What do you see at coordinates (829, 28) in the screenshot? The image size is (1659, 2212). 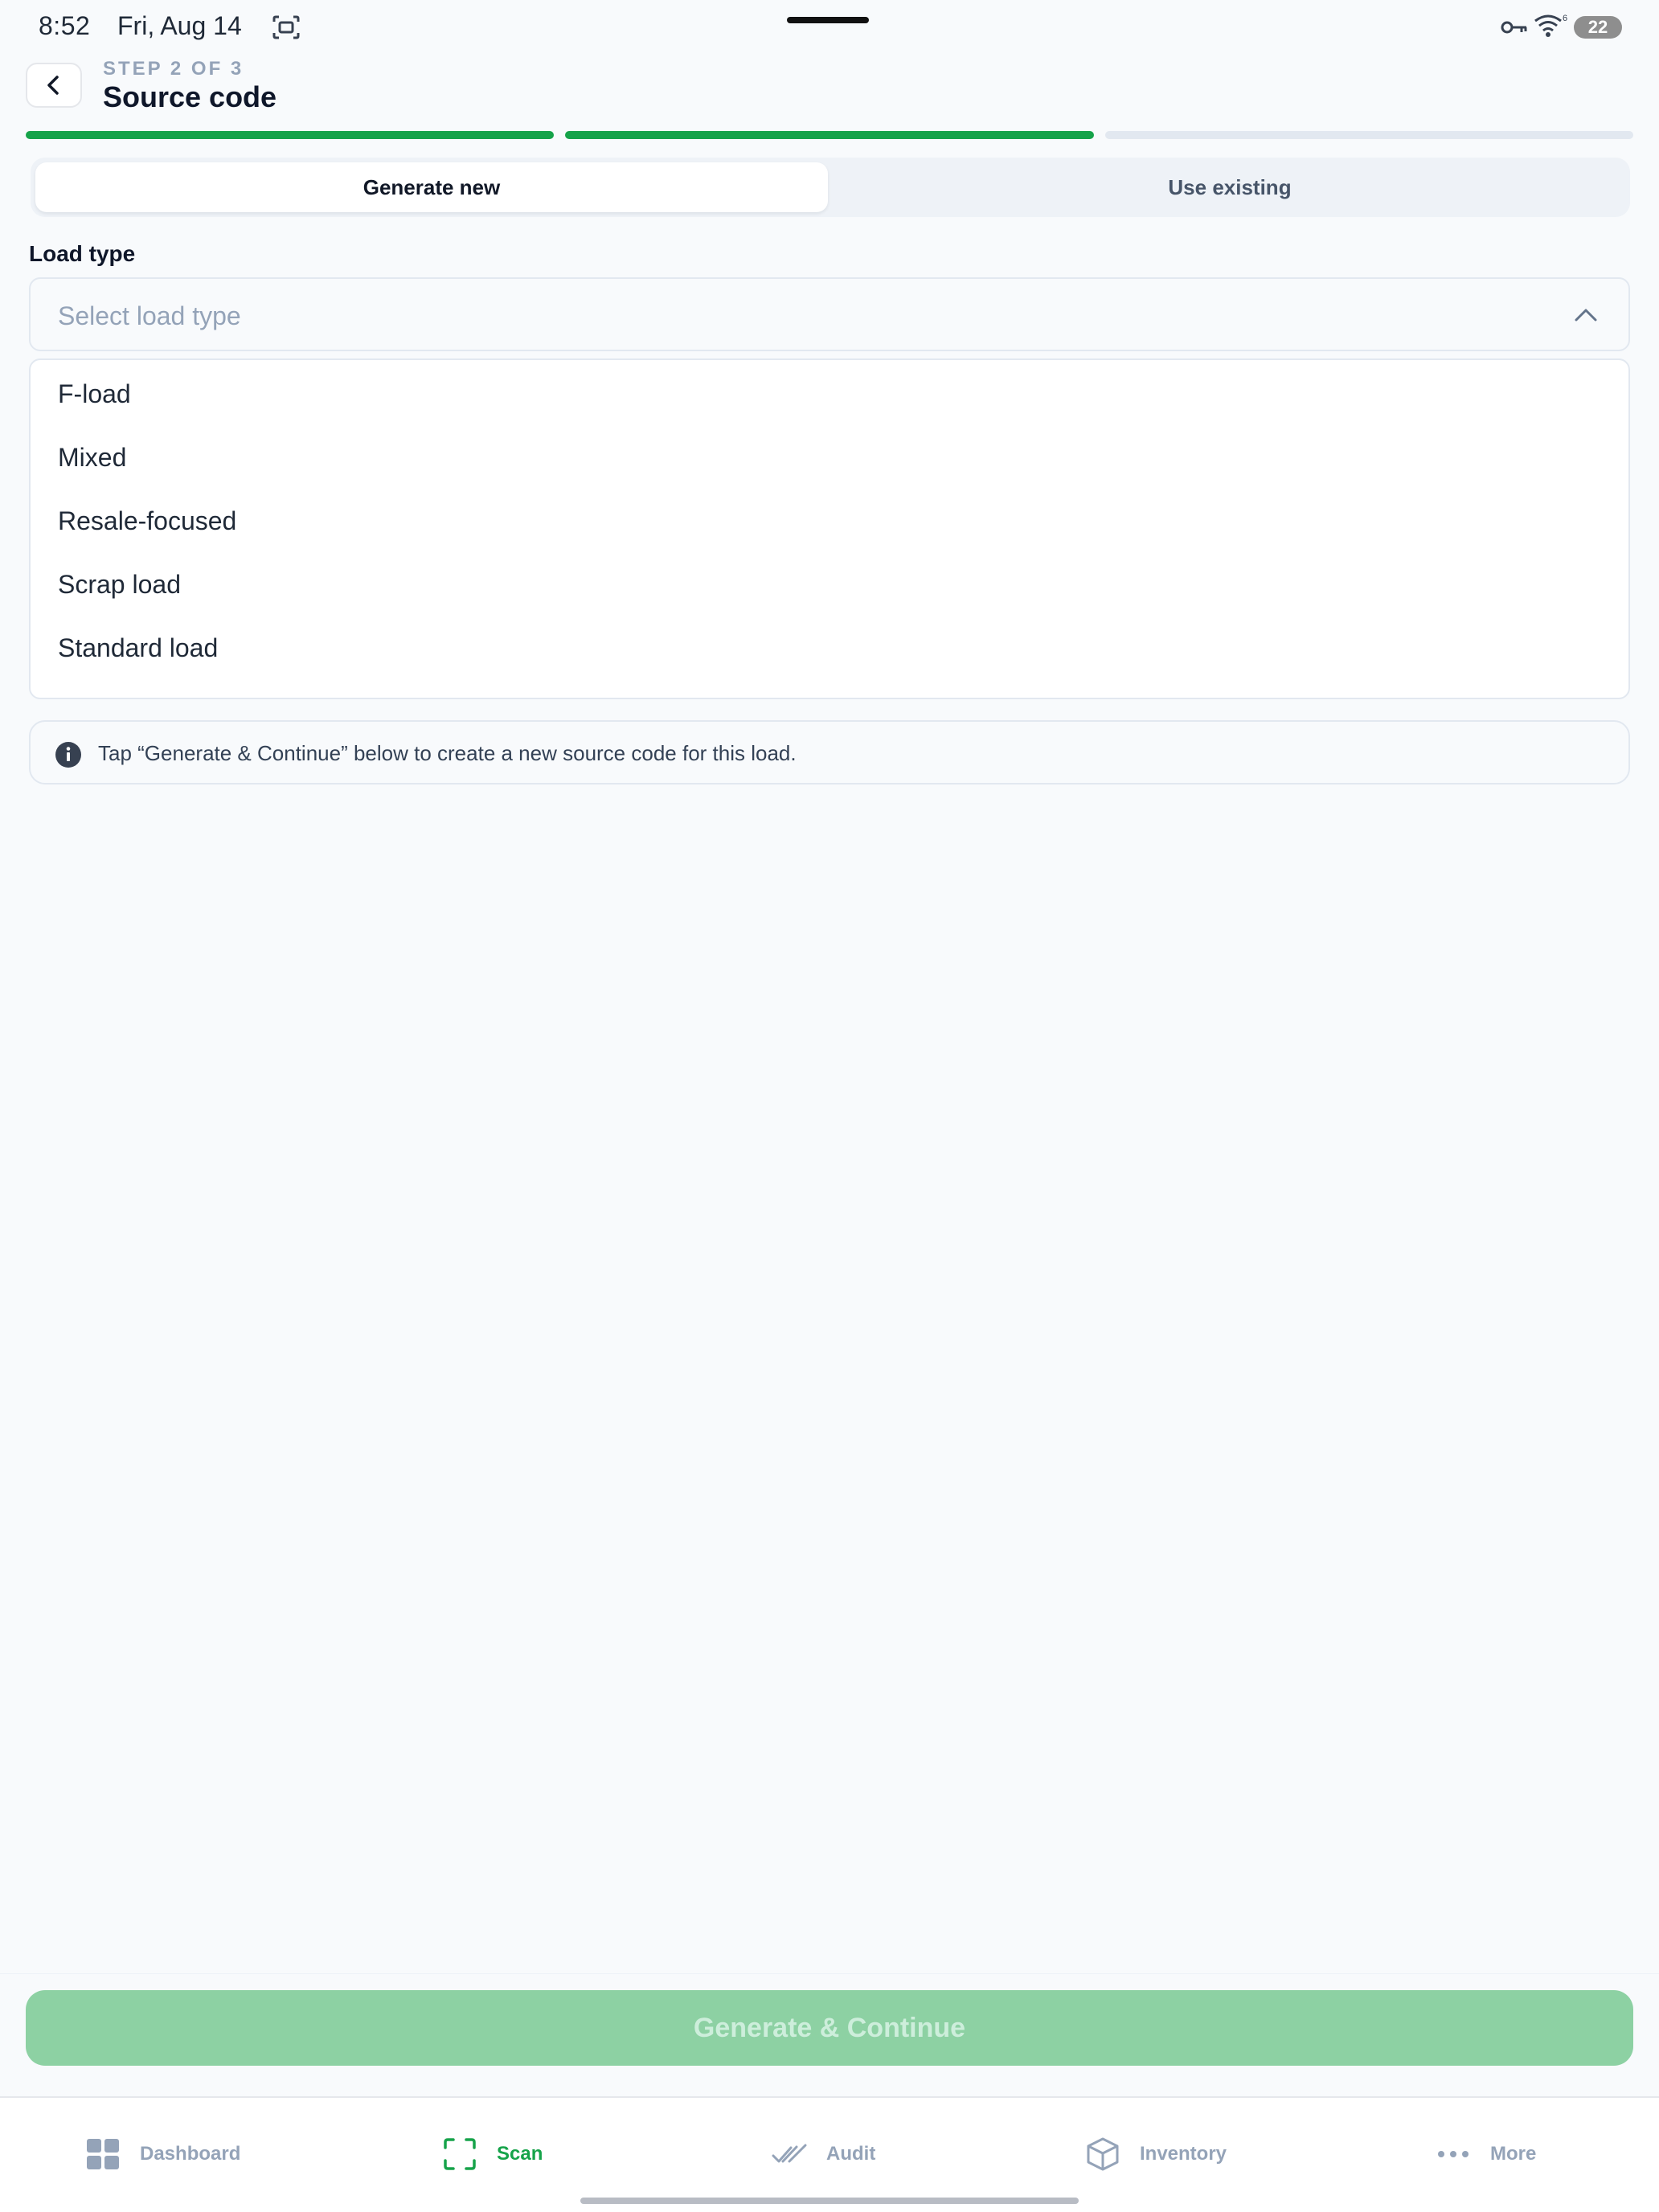 I see `status-bar: 8:52 Fri, Aug 14 6 22` at bounding box center [829, 28].